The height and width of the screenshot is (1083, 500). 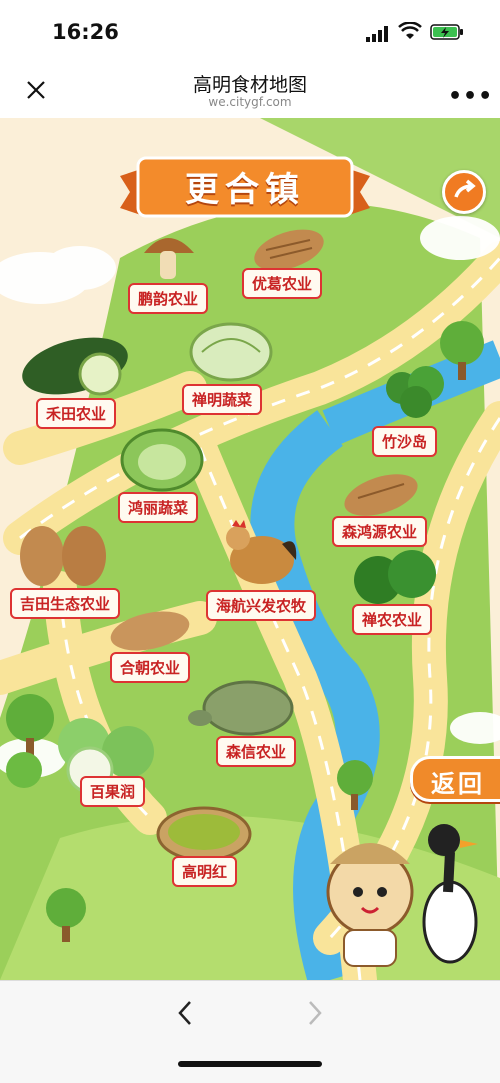 What do you see at coordinates (417, 394) in the screenshot?
I see `water-spinach-icon` at bounding box center [417, 394].